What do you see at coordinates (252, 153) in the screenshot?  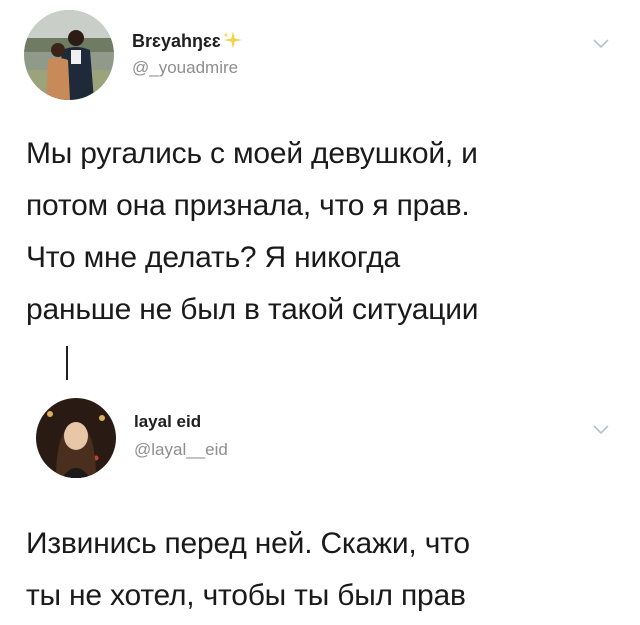 I see `tweet-text-line: Мы ругались с моей девушкой, и` at bounding box center [252, 153].